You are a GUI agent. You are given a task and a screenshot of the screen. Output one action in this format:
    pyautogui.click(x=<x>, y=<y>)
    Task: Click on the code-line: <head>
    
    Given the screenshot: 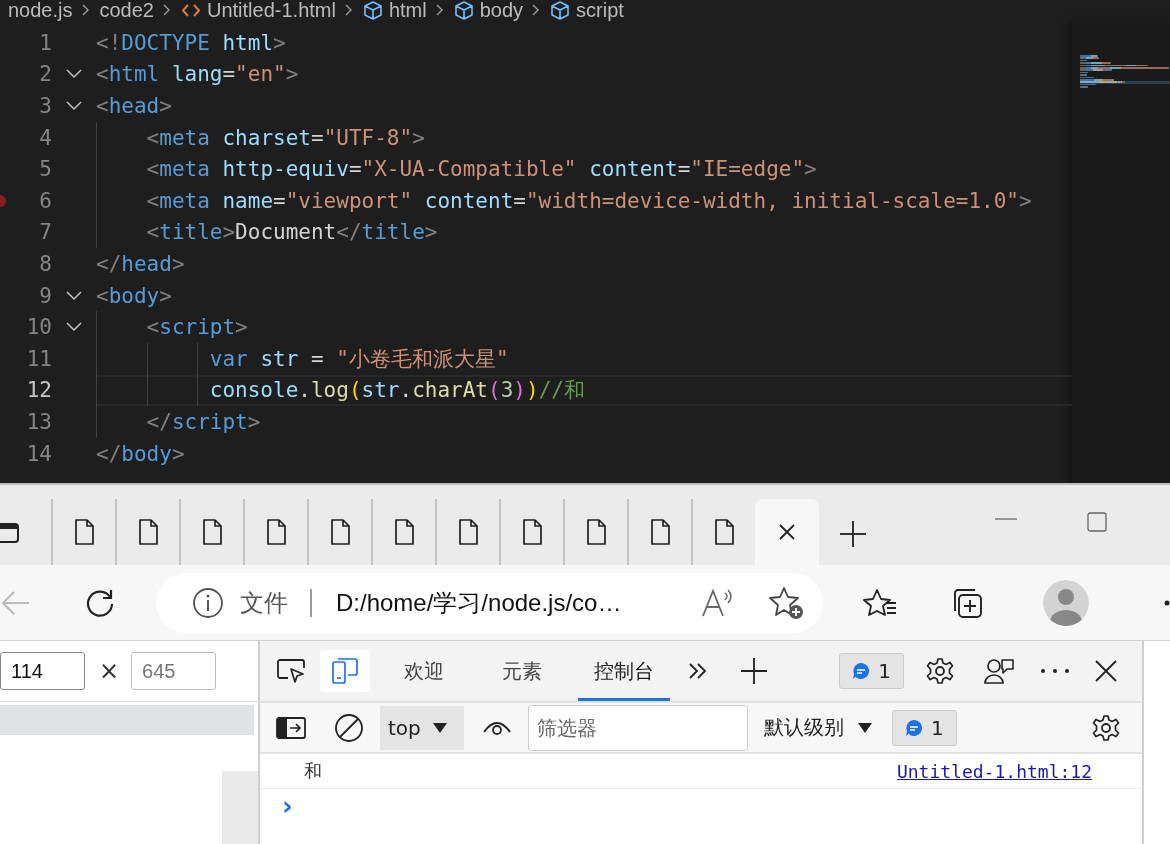 What is the action you would take?
    pyautogui.click(x=134, y=106)
    